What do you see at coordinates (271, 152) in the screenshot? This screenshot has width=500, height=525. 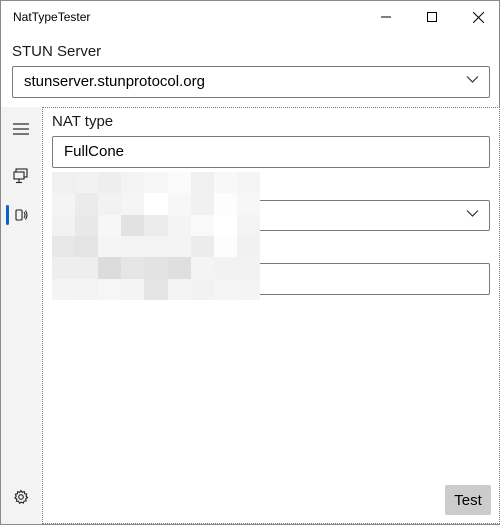 I see `nat-type-field: FullCone` at bounding box center [271, 152].